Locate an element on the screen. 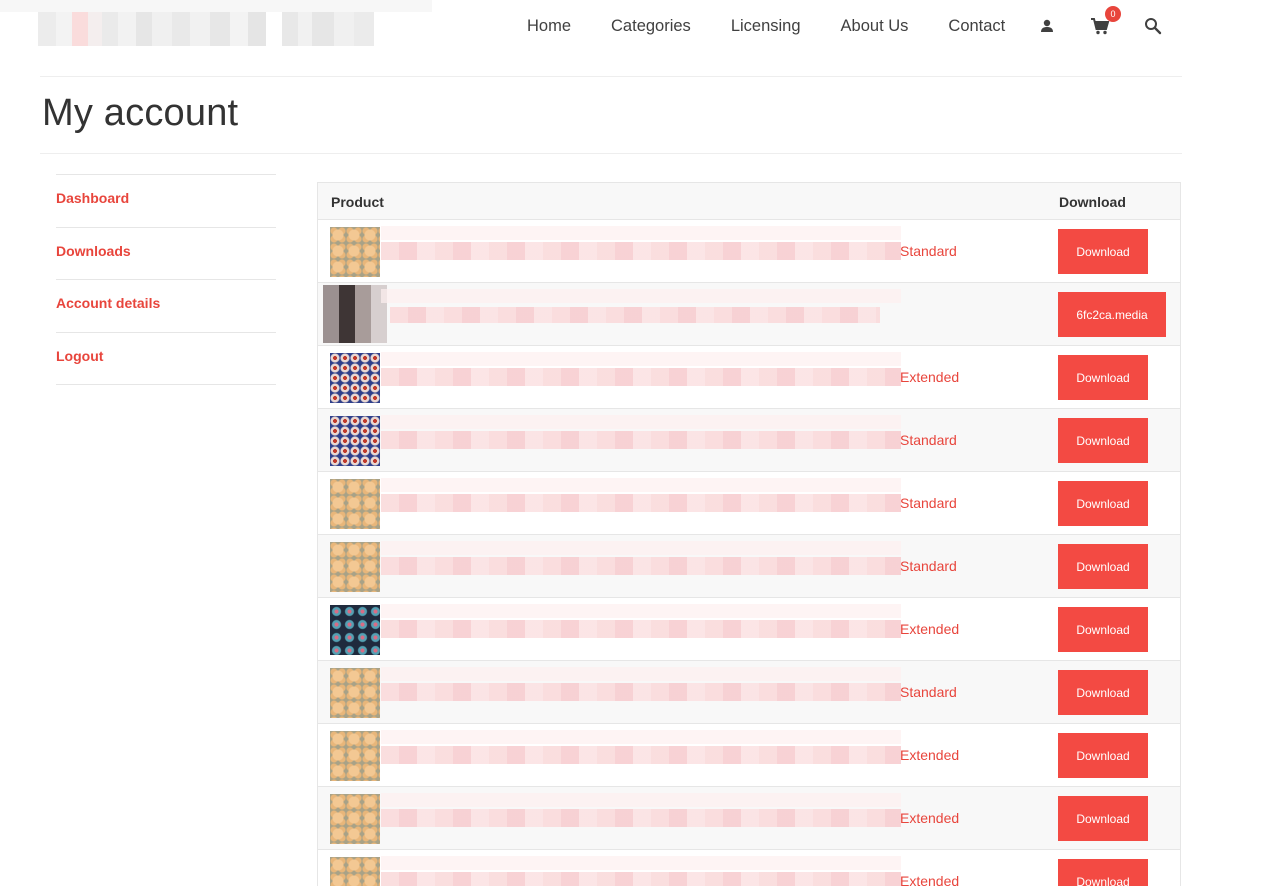 The width and height of the screenshot is (1279, 886). cart-icon: 0 is located at coordinates (1105, 21).